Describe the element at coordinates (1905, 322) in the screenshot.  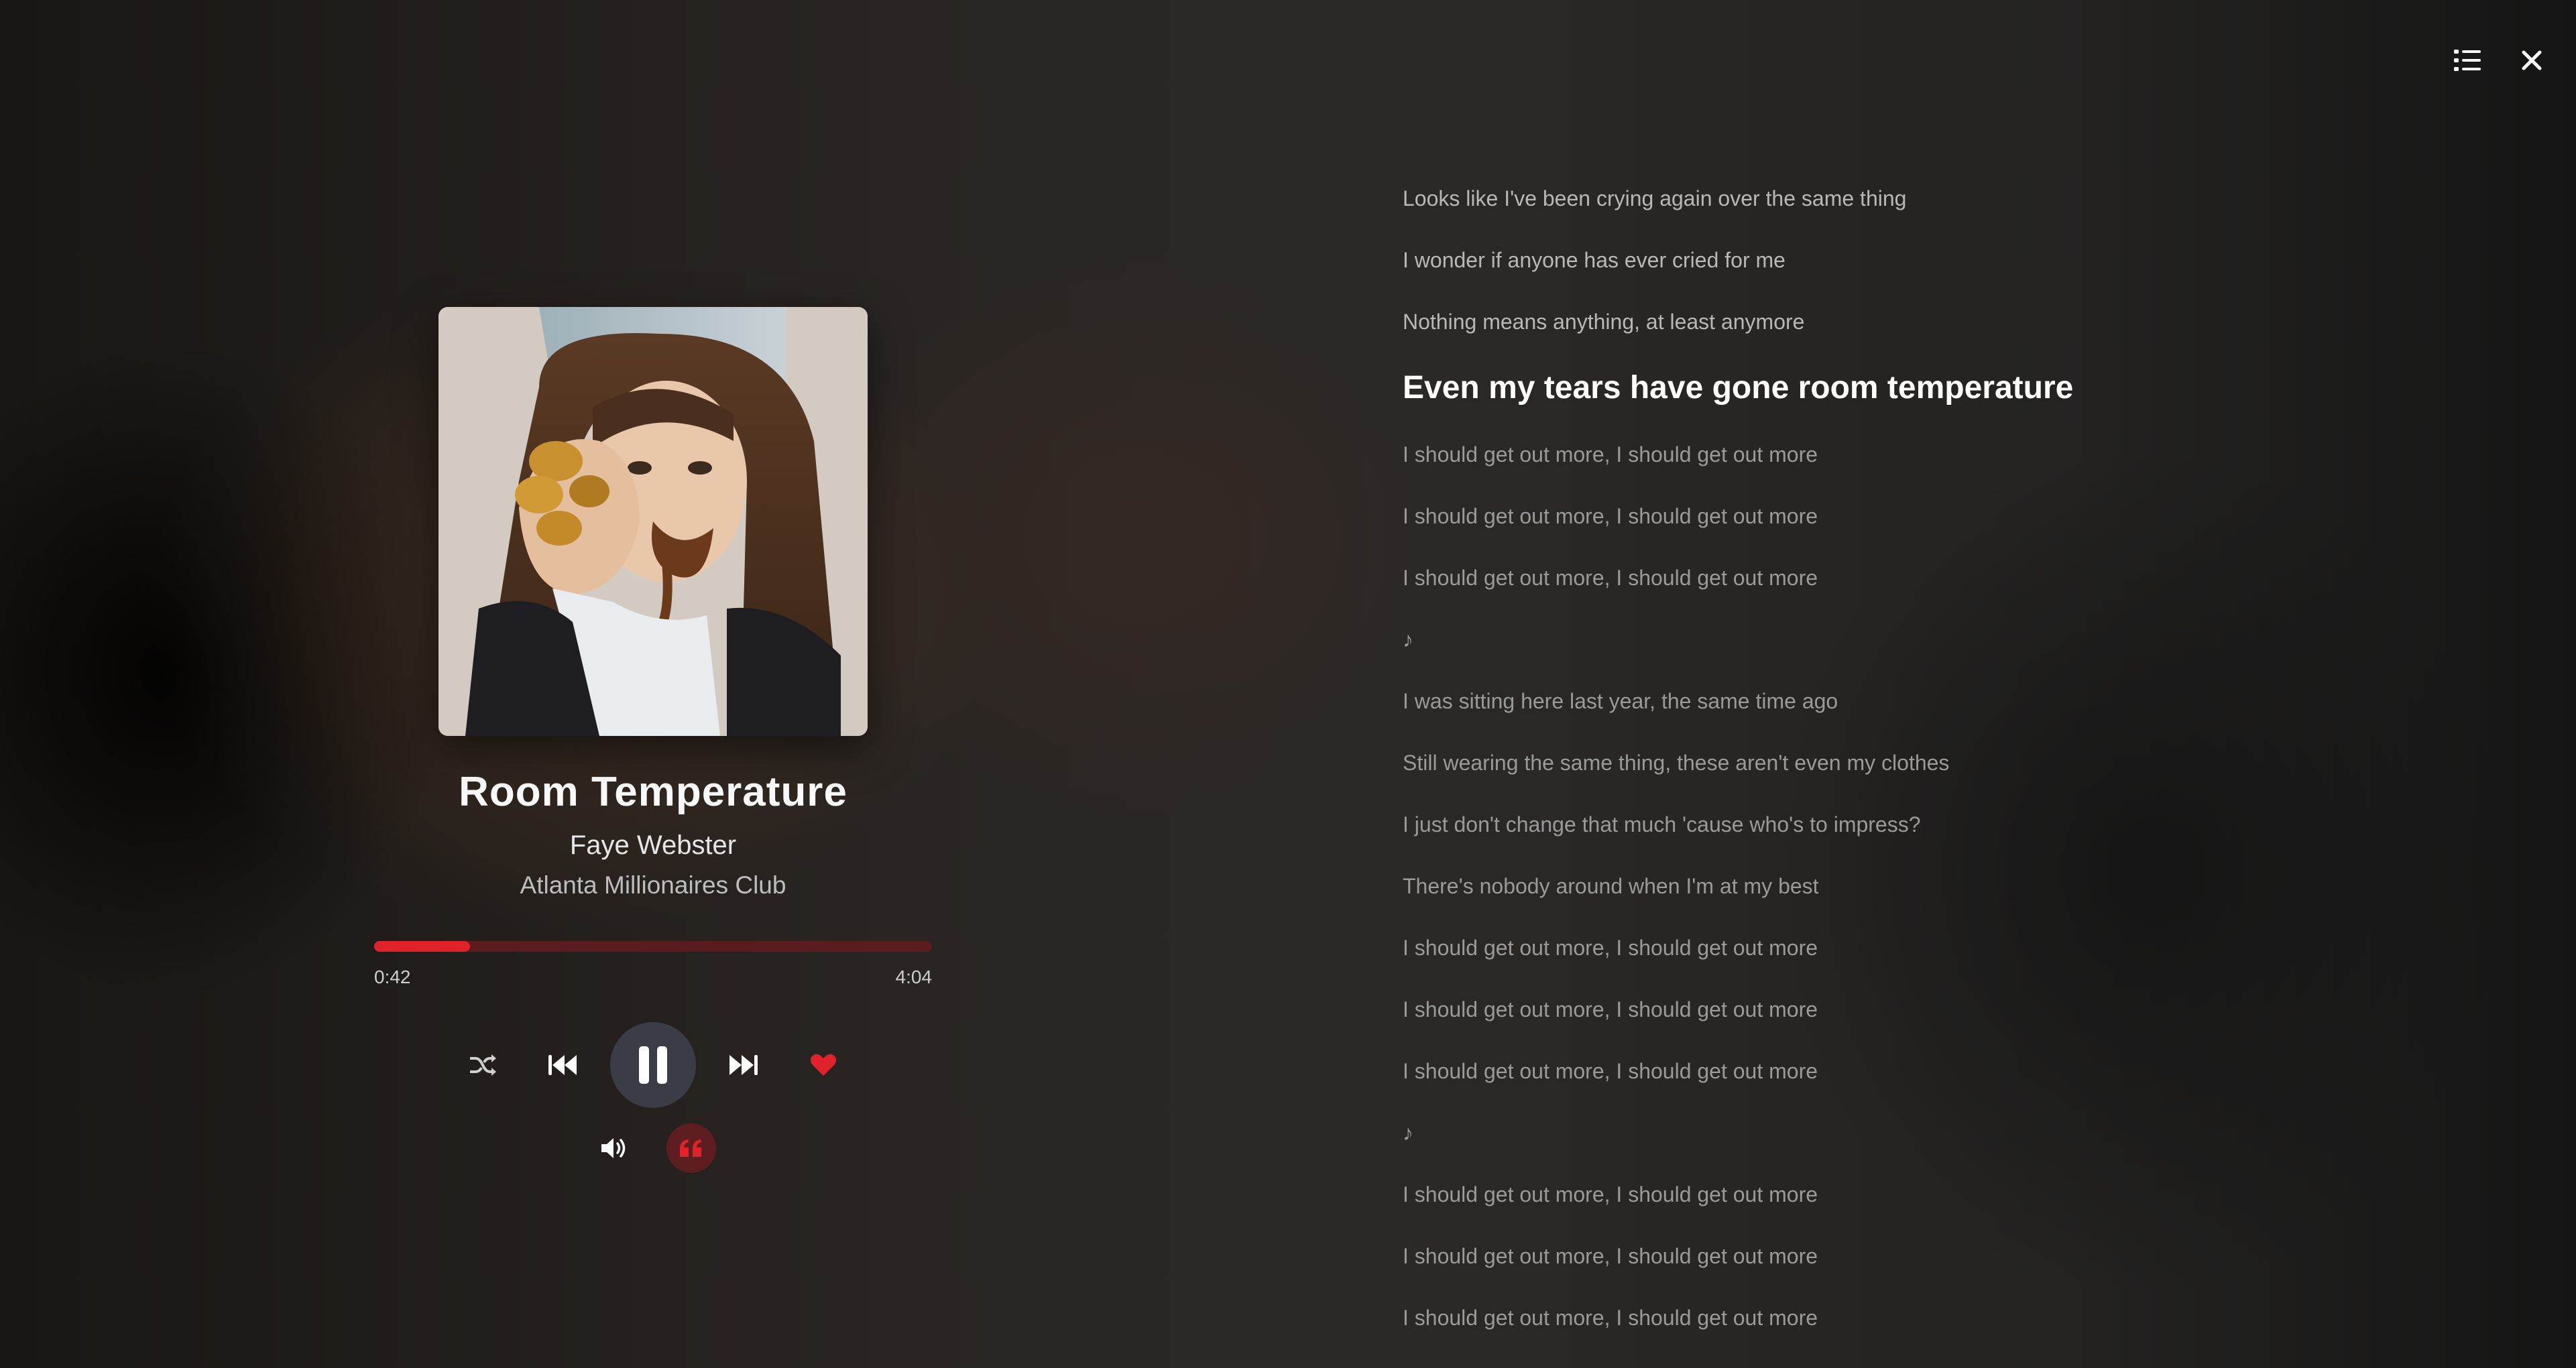
I see `lyric-line: Nothing means anything, at least anymore` at that location.